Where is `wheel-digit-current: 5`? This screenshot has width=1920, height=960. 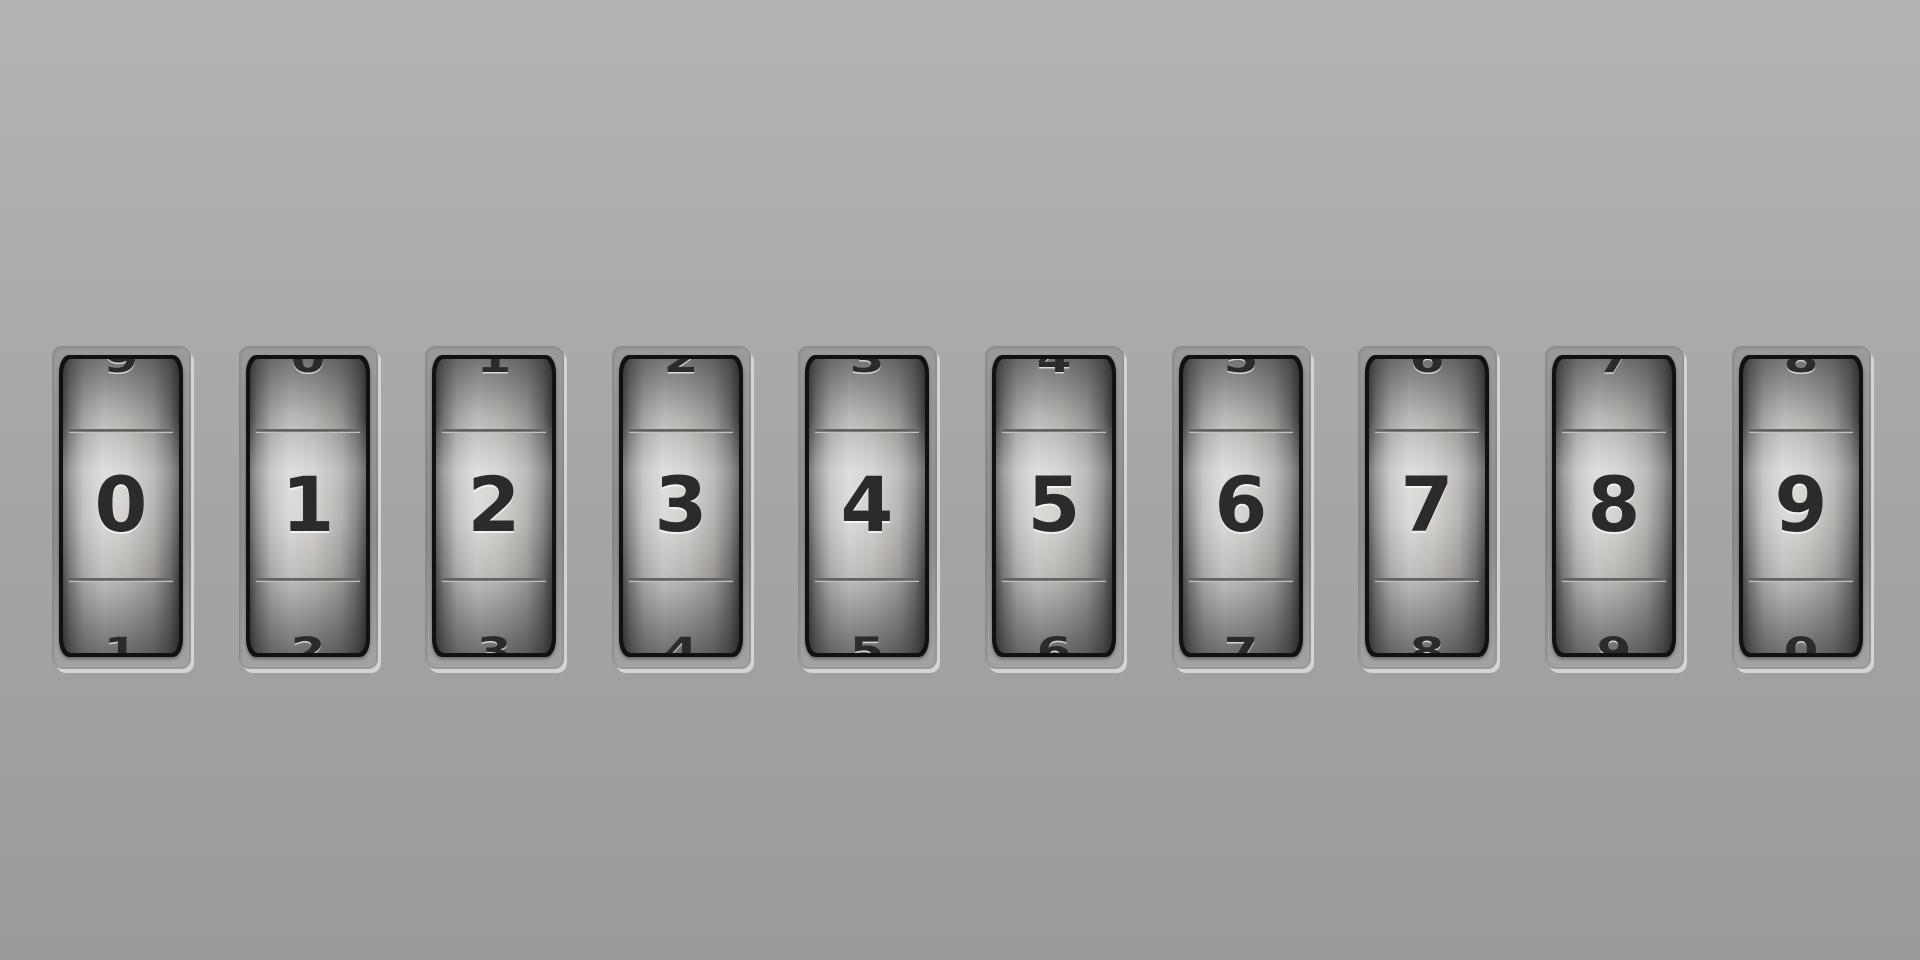
wheel-digit-current: 5 is located at coordinates (1054, 504).